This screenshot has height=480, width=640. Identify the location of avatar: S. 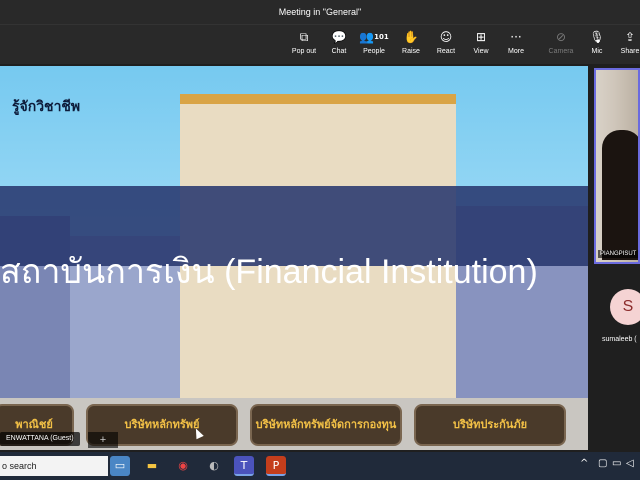
(625, 307).